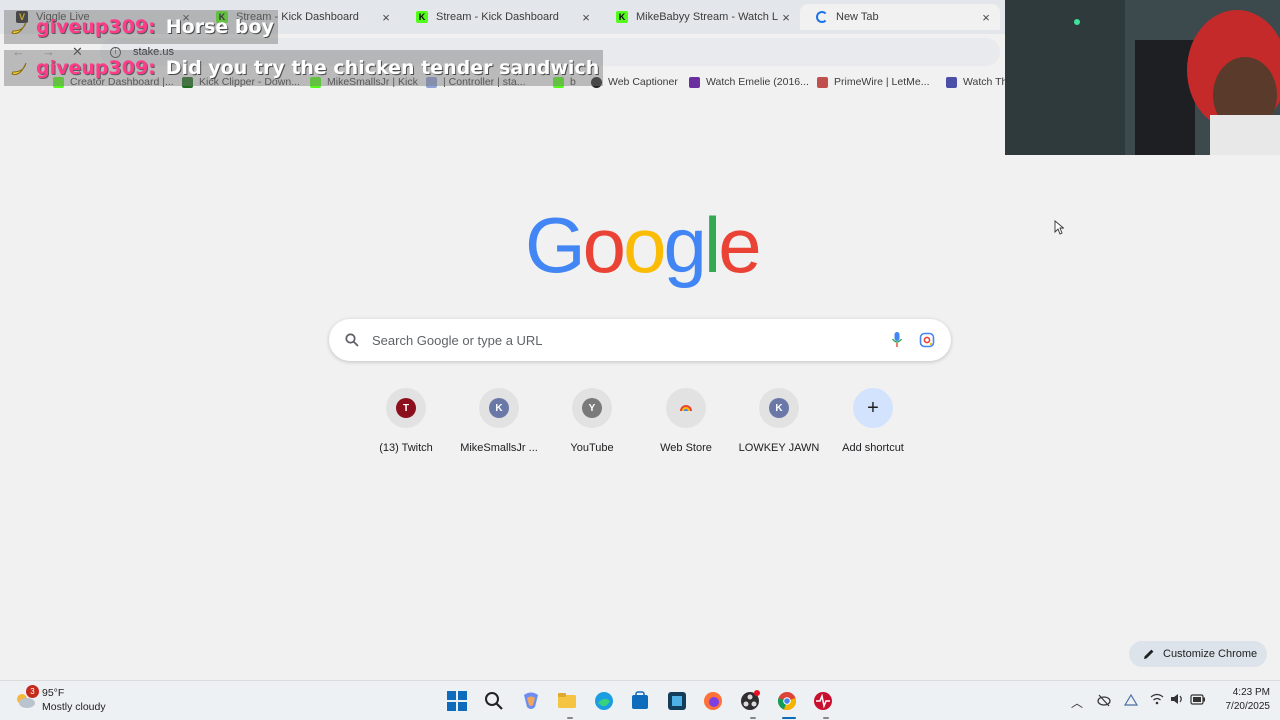 Image resolution: width=1280 pixels, height=720 pixels. I want to click on vpn-icon, so click(1131, 700).